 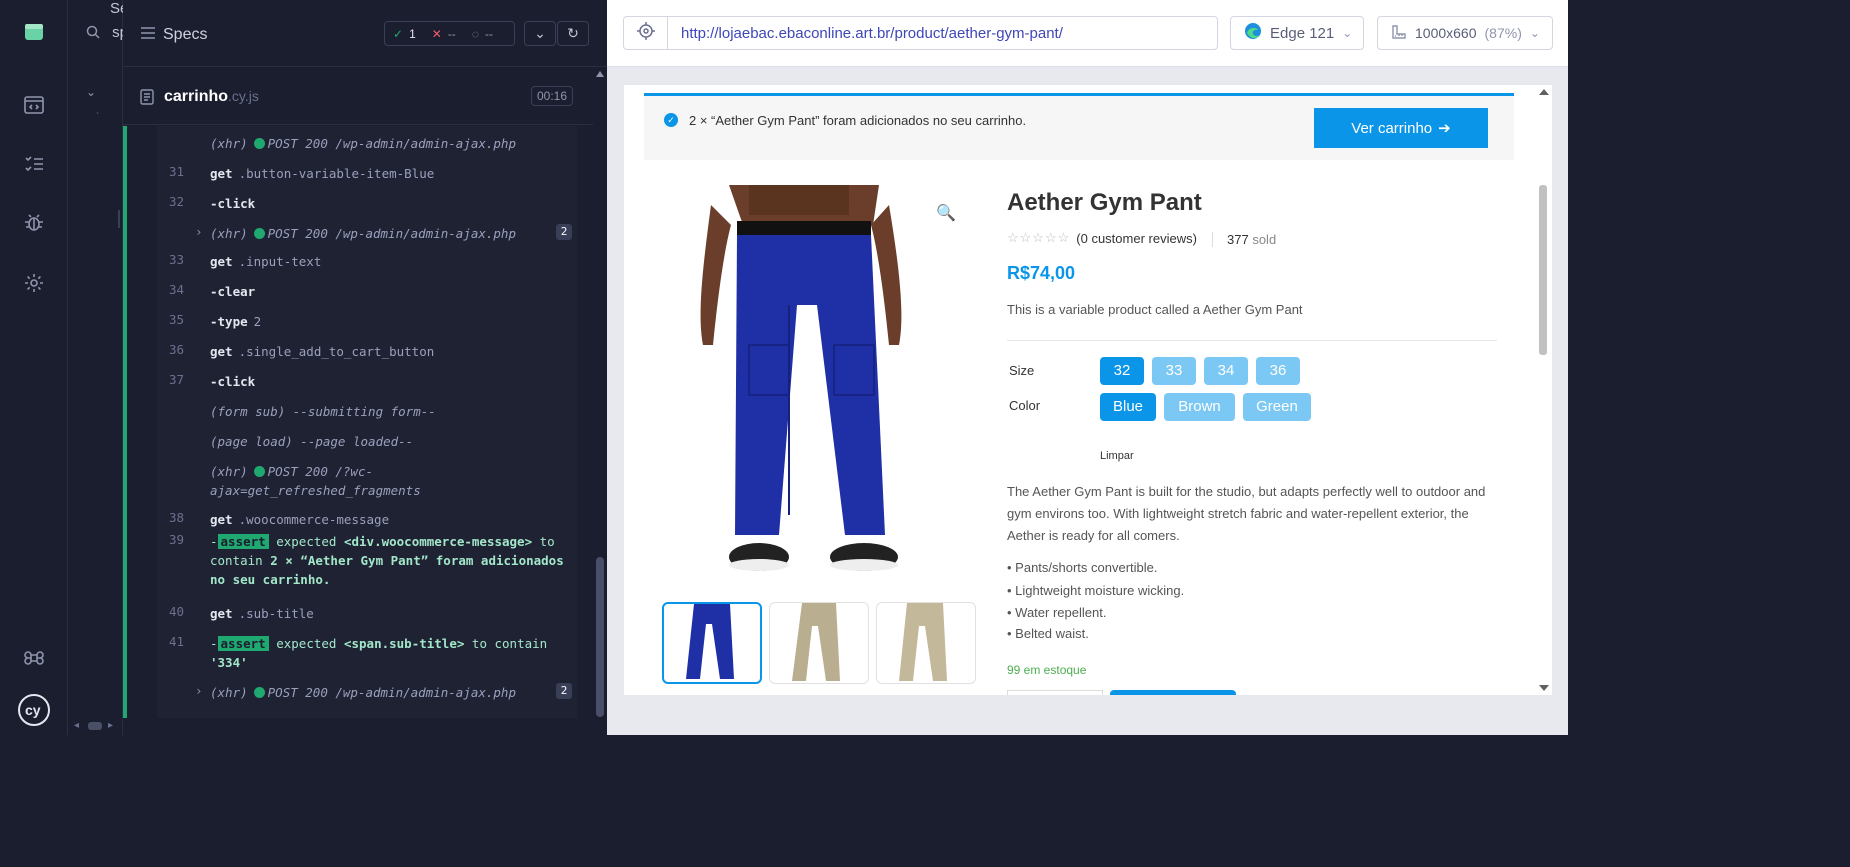 I want to click on zoom-magnifier-icon: 🔍, so click(x=946, y=213).